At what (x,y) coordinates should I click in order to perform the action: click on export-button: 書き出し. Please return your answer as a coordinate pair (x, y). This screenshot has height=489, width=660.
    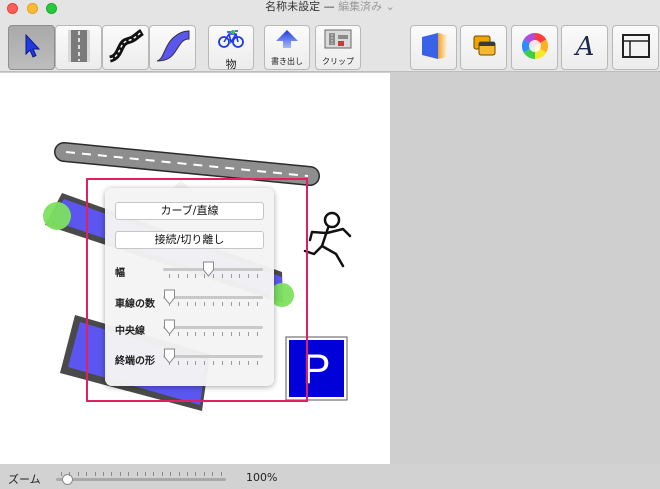
    Looking at the image, I should click on (287, 47).